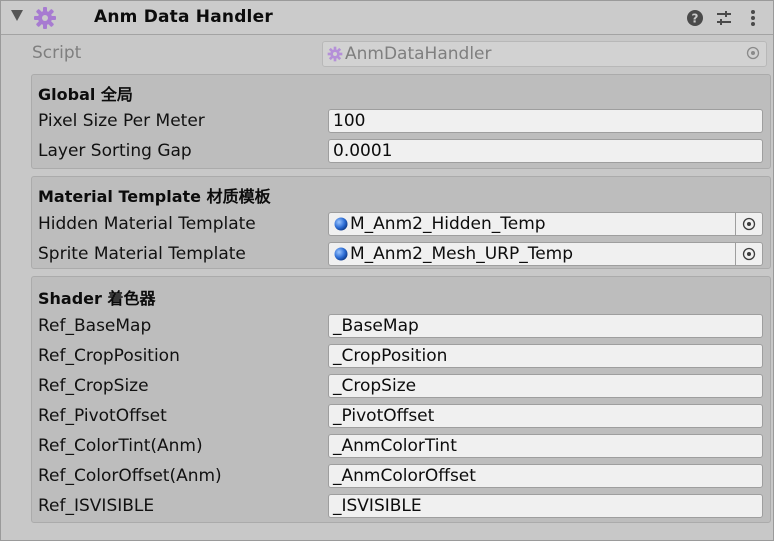 The image size is (774, 541). Describe the element at coordinates (45, 18) in the screenshot. I see `gear-icon` at that location.